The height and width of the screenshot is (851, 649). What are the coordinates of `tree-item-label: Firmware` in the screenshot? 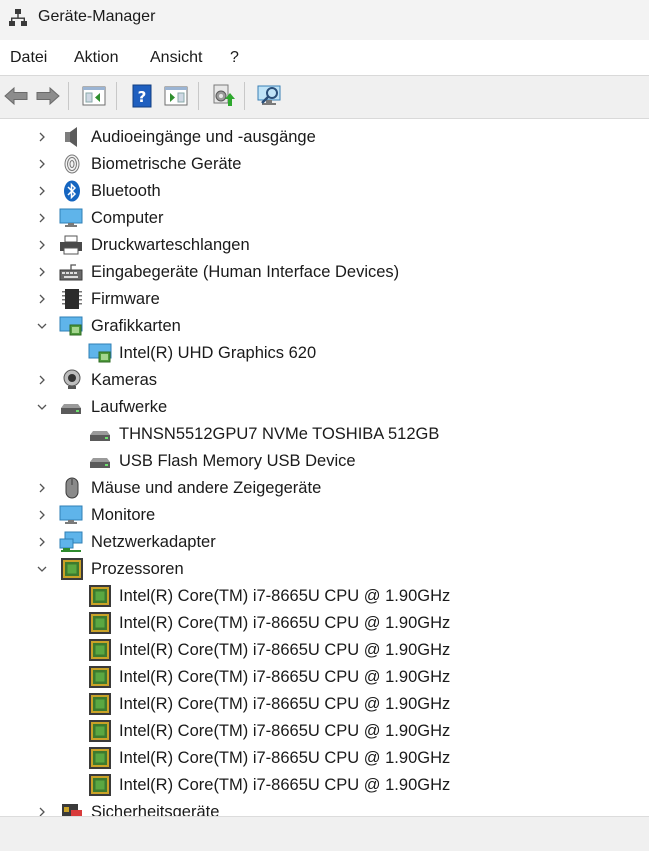 It's located at (125, 299).